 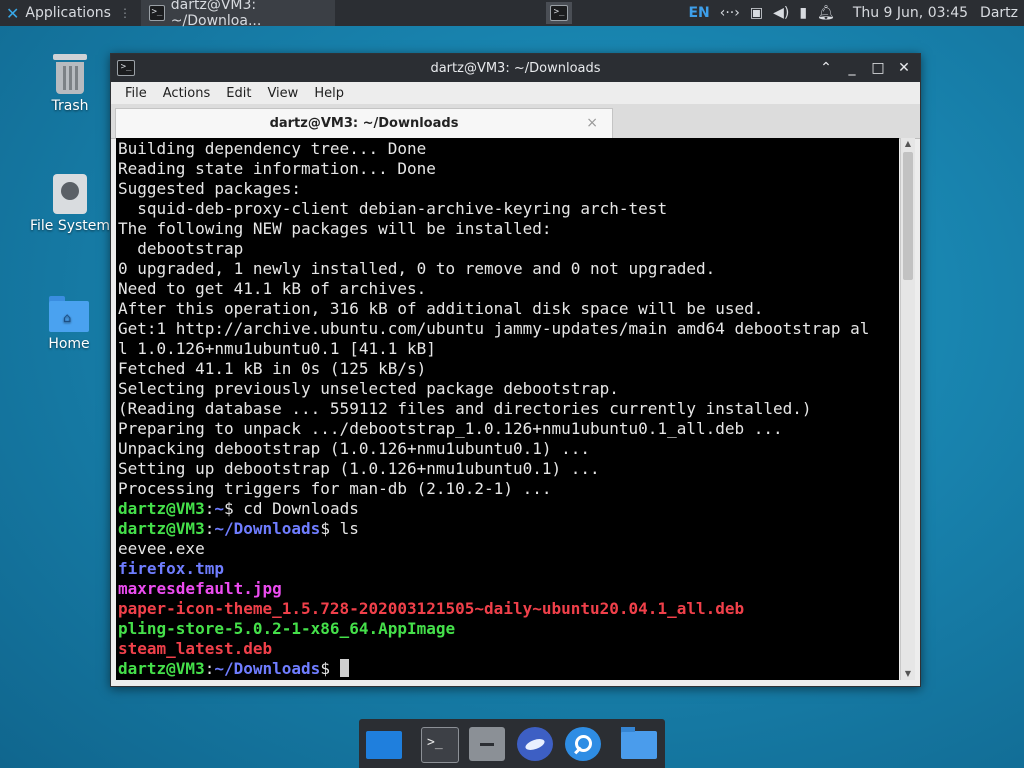 I want to click on scroll-up-icon: ▲, so click(x=908, y=144).